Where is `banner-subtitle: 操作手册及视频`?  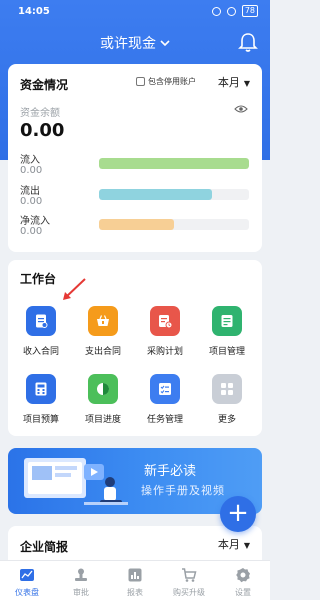 banner-subtitle: 操作手册及视频 is located at coordinates (183, 490).